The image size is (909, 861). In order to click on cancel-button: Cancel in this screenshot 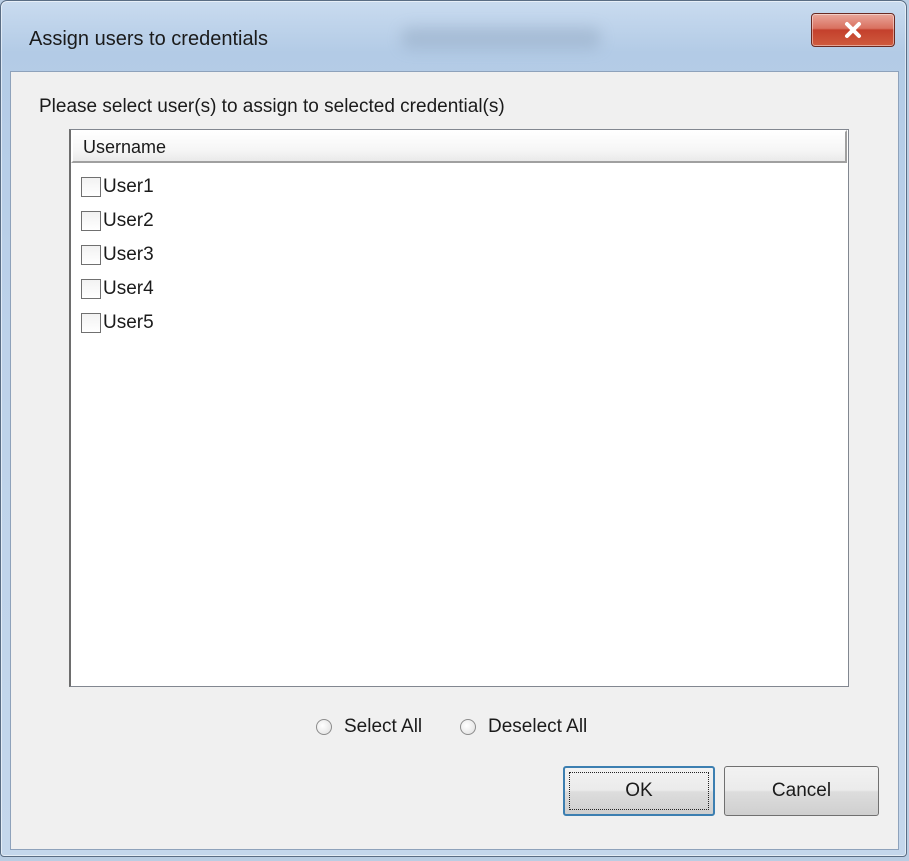, I will do `click(801, 791)`.